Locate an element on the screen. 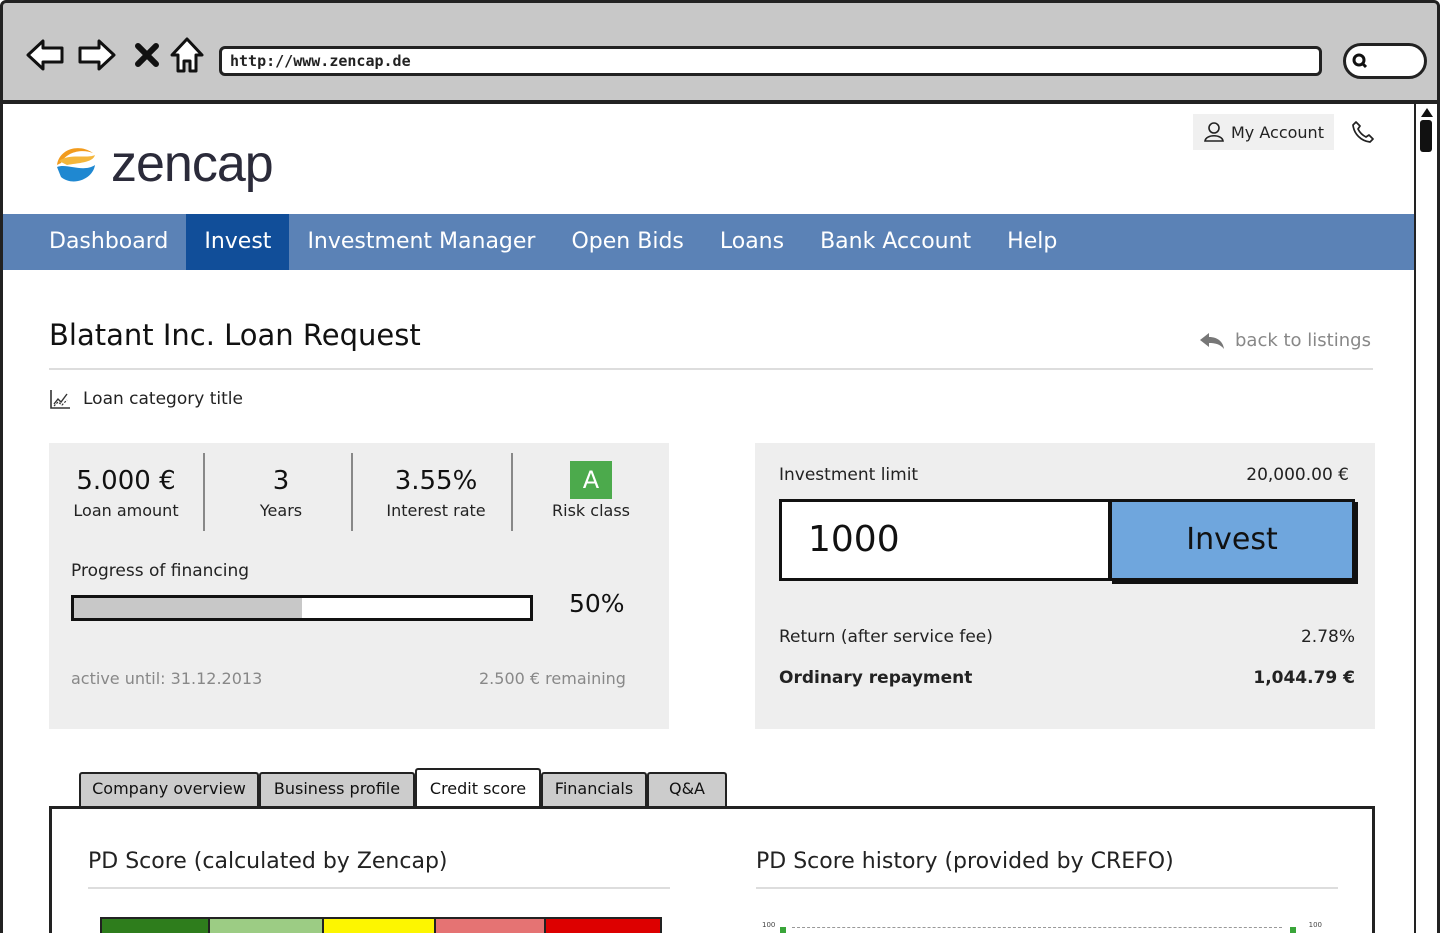  browser-toolbar: http://www.zencap.de is located at coordinates (720, 52).